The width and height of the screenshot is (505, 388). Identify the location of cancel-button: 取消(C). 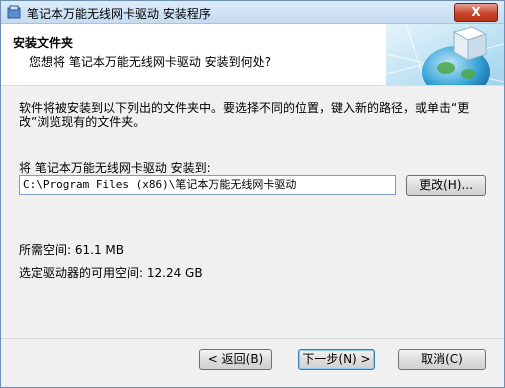
(442, 359).